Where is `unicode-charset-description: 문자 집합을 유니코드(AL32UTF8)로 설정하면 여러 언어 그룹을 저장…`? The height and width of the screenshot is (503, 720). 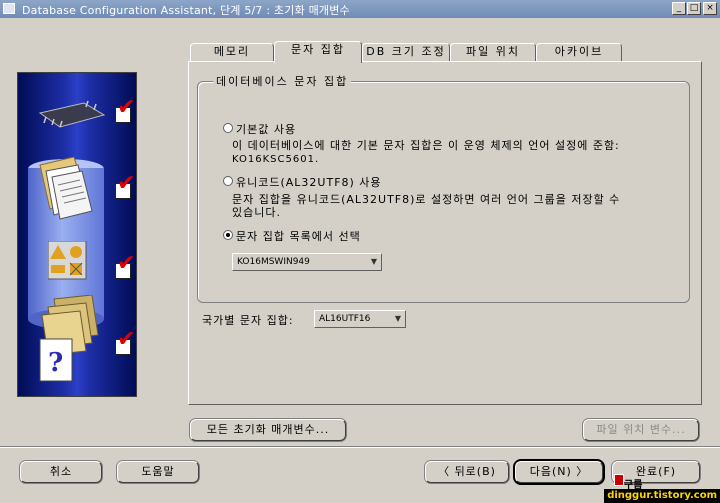
unicode-charset-description: 문자 집합을 유니코드(AL32UTF8)로 설정하면 여러 언어 그룹을 저장… is located at coordinates (426, 199).